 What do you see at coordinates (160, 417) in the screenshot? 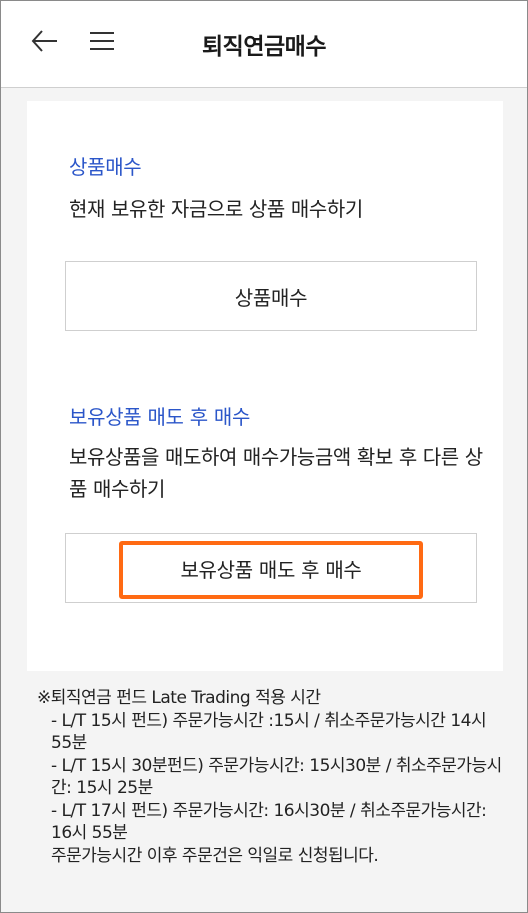
I see `sell-buy-section-title: 보유상품 매도 후 매수` at bounding box center [160, 417].